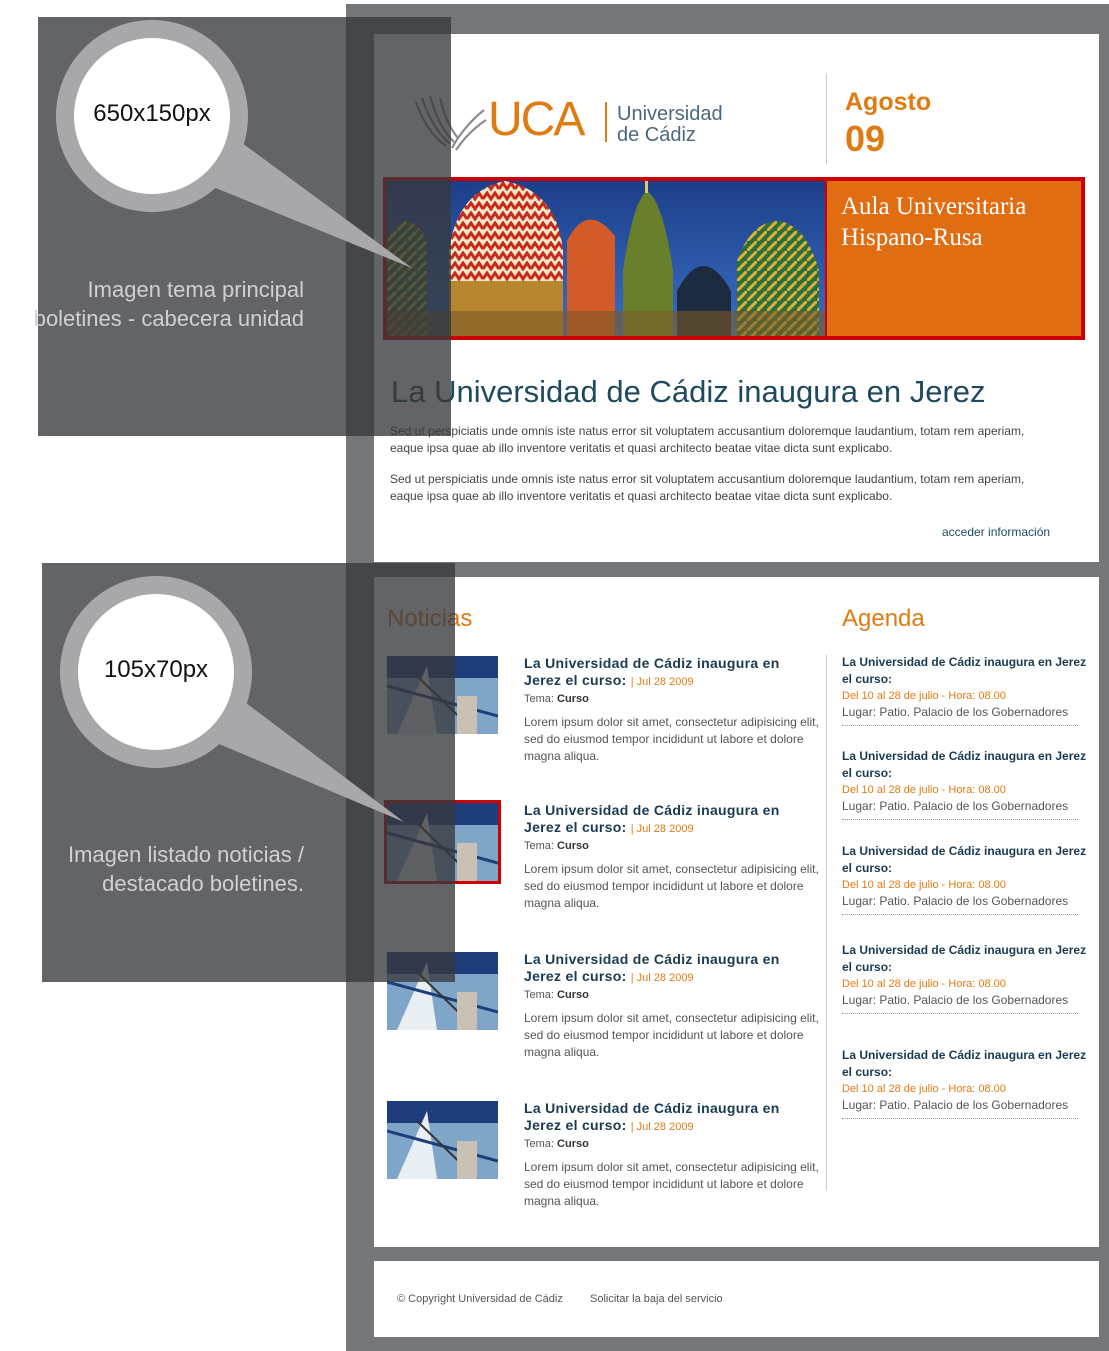 The height and width of the screenshot is (1351, 1109). What do you see at coordinates (996, 532) in the screenshot?
I see `access-info-link: acceder información` at bounding box center [996, 532].